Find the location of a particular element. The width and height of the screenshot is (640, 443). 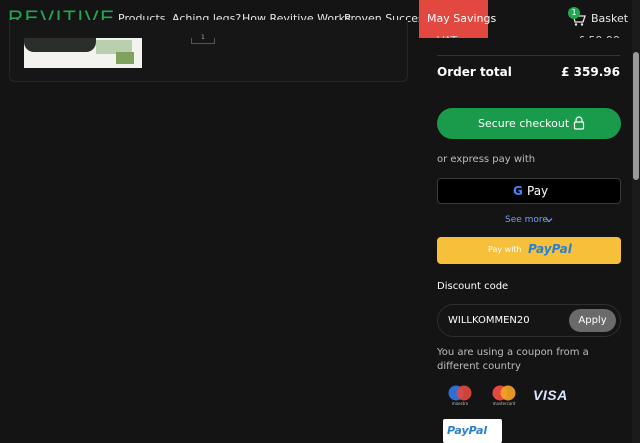

secure-checkout-button: Secure checkout is located at coordinates (529, 123).